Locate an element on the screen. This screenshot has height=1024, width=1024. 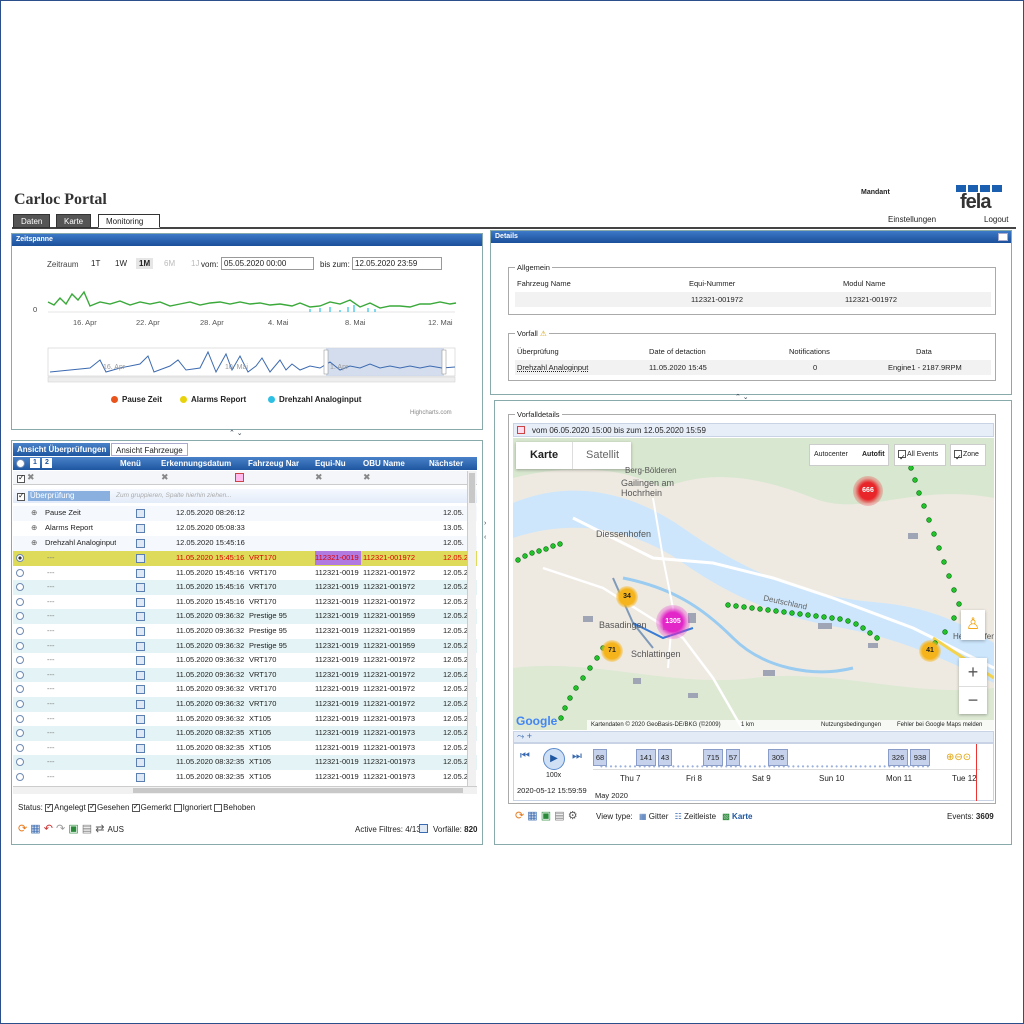
autocenter-button: Autocenter is located at coordinates (831, 454).